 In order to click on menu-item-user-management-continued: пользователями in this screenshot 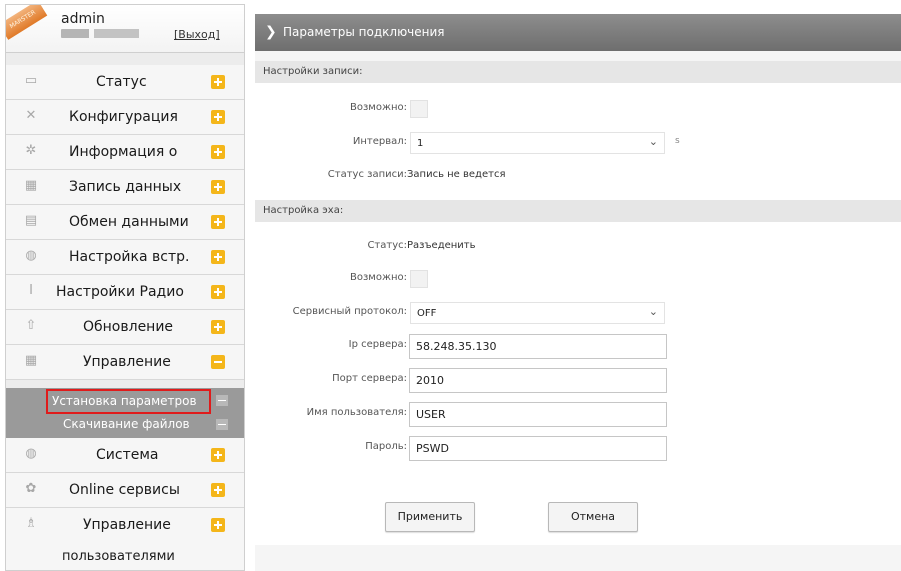, I will do `click(125, 555)`.